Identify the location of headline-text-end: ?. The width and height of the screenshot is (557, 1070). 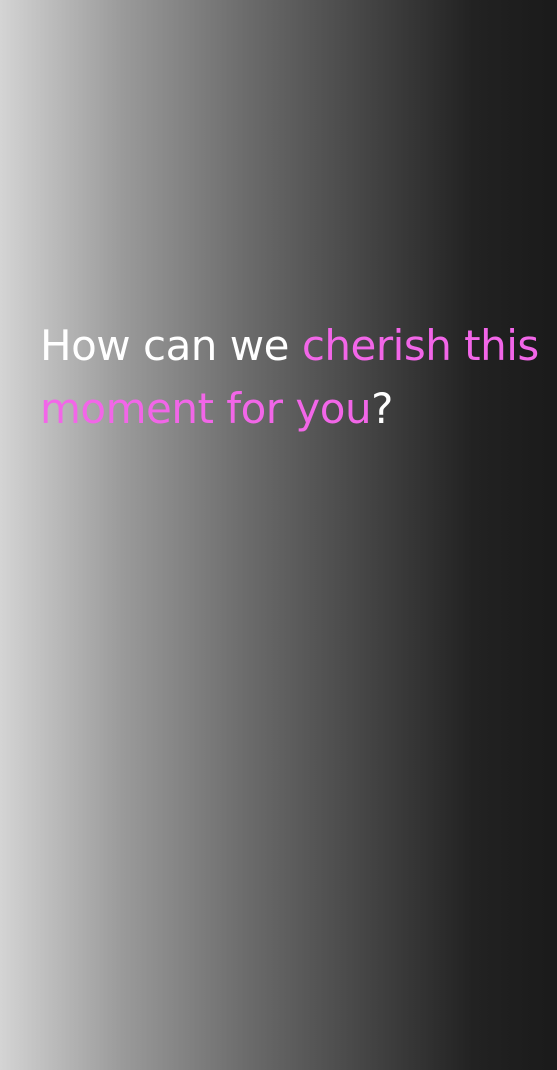
(382, 408).